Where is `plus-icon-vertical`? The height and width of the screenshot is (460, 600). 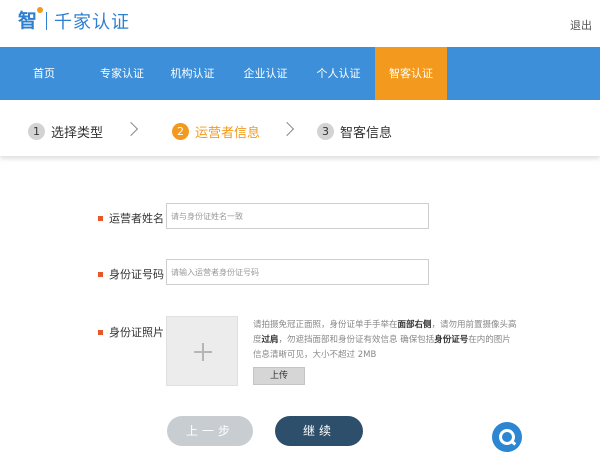
plus-icon-vertical is located at coordinates (203, 352).